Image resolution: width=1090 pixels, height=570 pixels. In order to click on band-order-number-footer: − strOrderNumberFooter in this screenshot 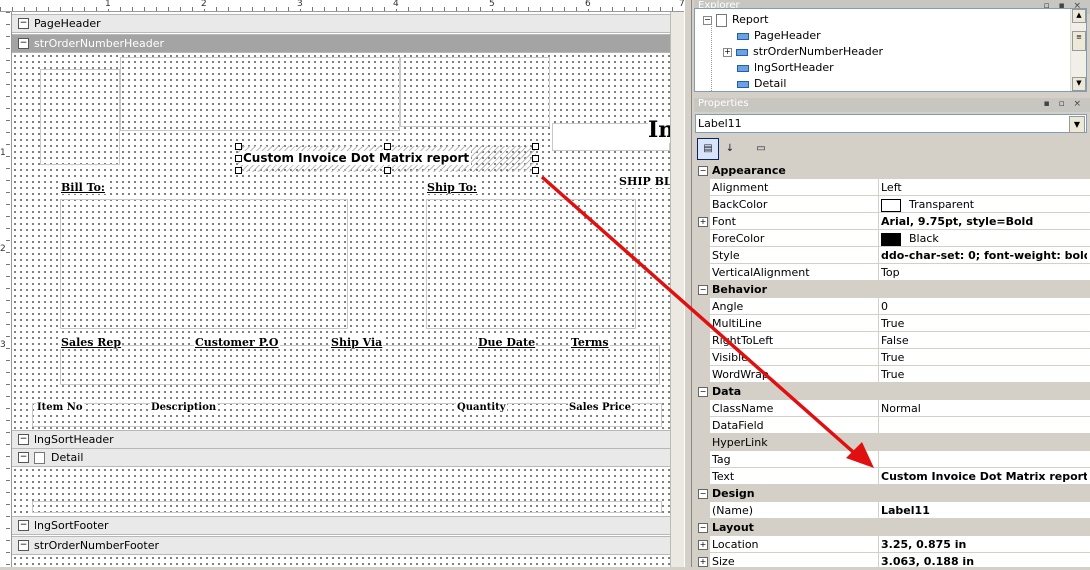, I will do `click(341, 545)`.